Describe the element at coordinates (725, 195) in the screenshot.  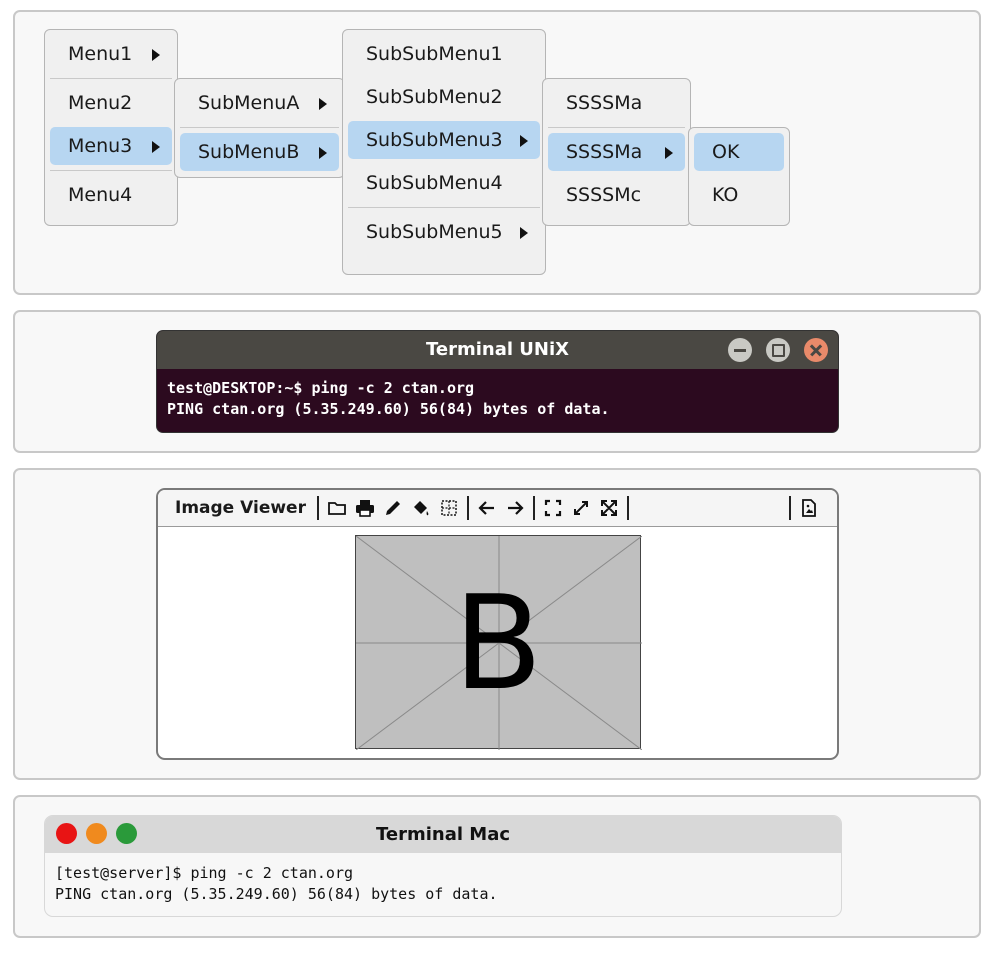
I see `menu-item-label: KO` at that location.